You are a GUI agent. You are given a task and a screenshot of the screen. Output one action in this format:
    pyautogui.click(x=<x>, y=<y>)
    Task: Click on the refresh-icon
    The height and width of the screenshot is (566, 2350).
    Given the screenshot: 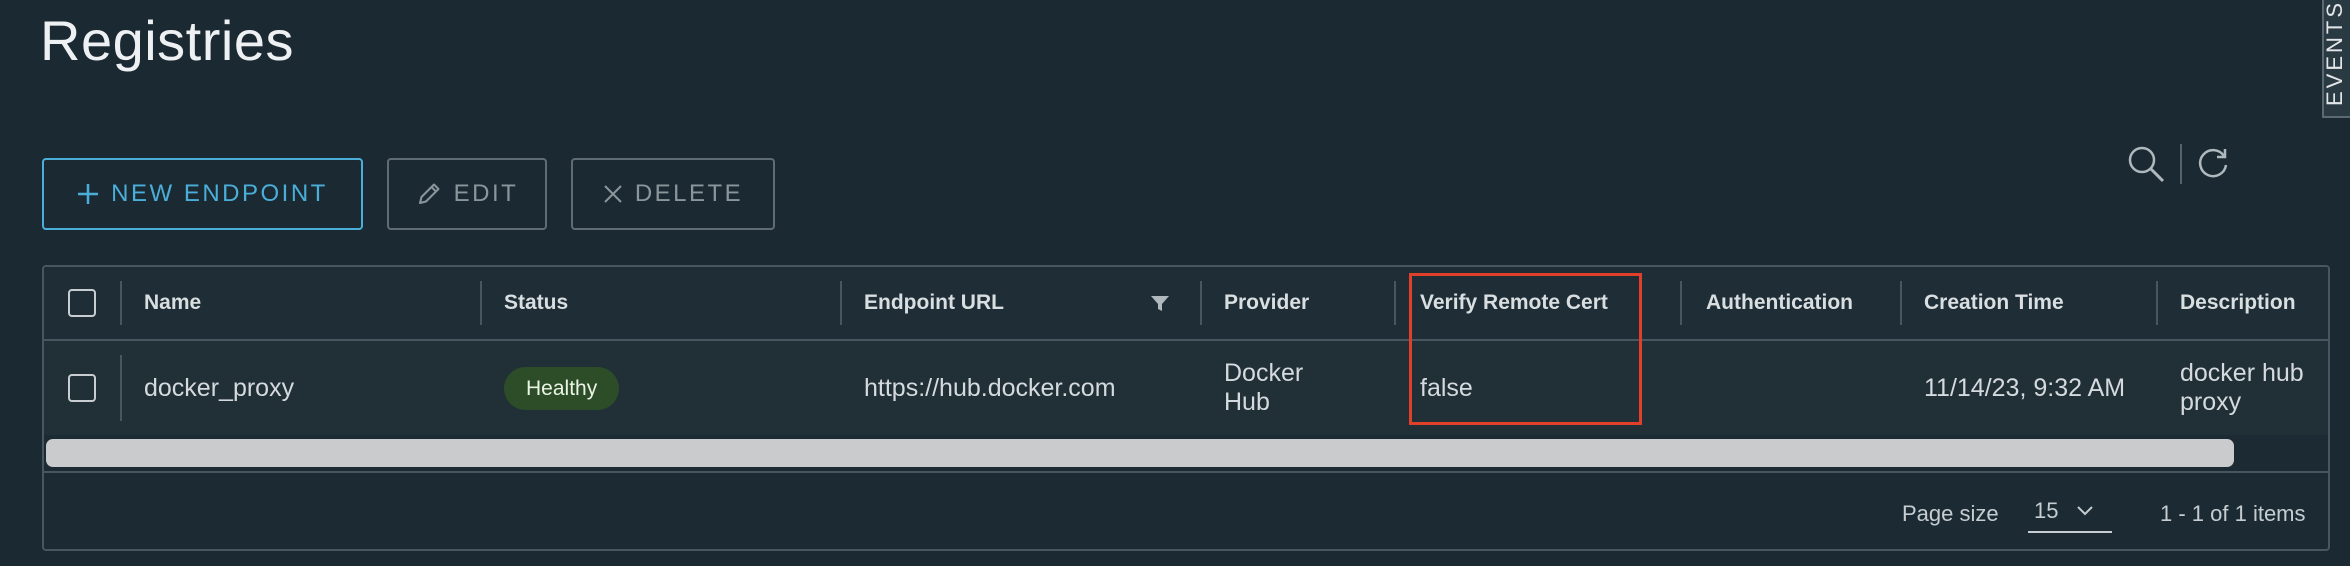 What is the action you would take?
    pyautogui.click(x=2213, y=164)
    